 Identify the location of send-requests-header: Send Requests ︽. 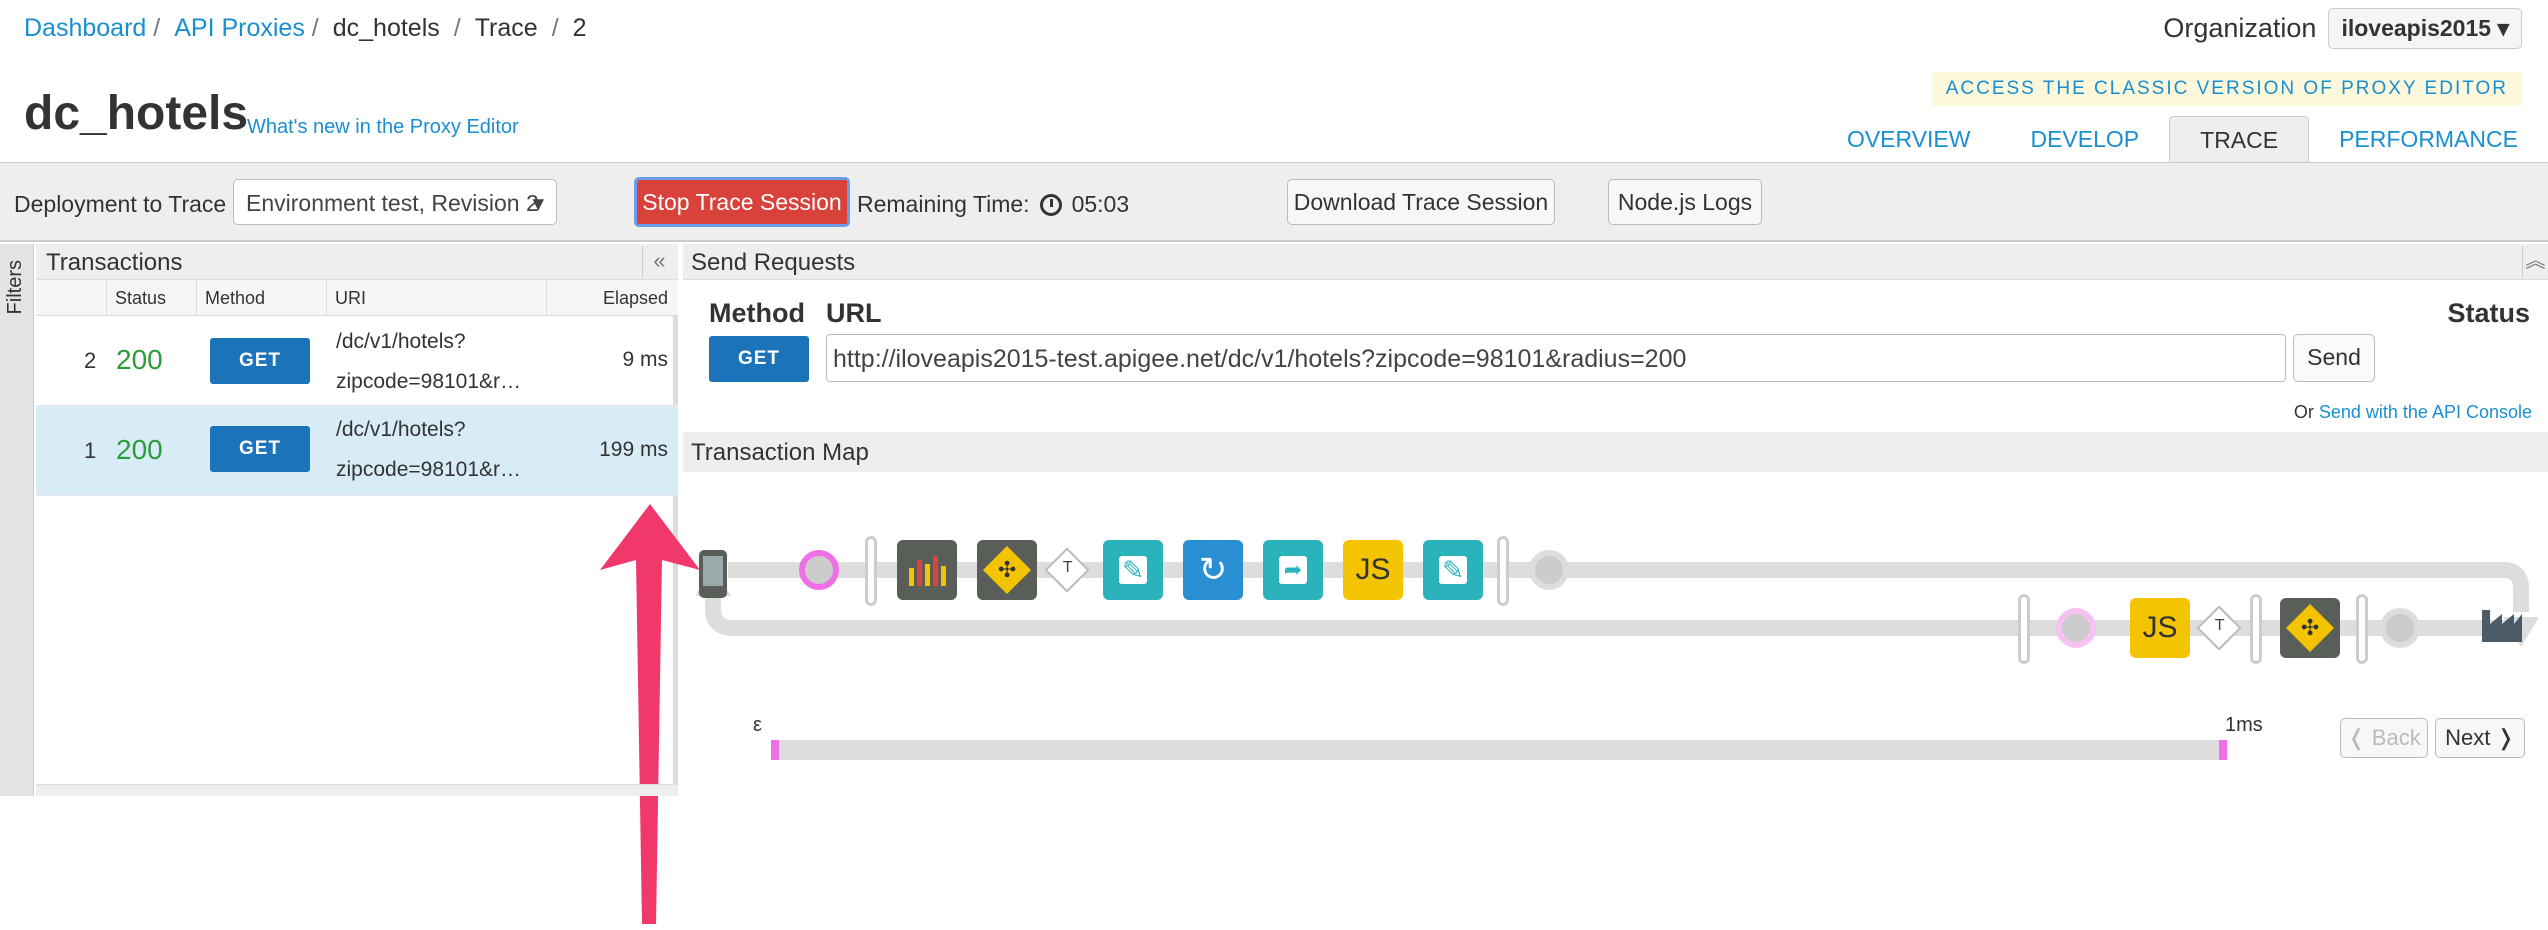
(1615, 262).